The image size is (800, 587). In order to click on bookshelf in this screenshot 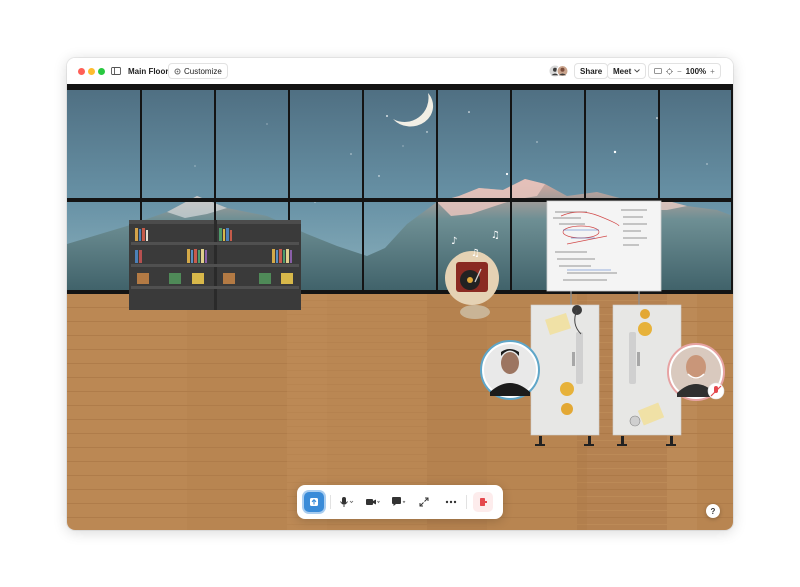, I will do `click(215, 265)`.